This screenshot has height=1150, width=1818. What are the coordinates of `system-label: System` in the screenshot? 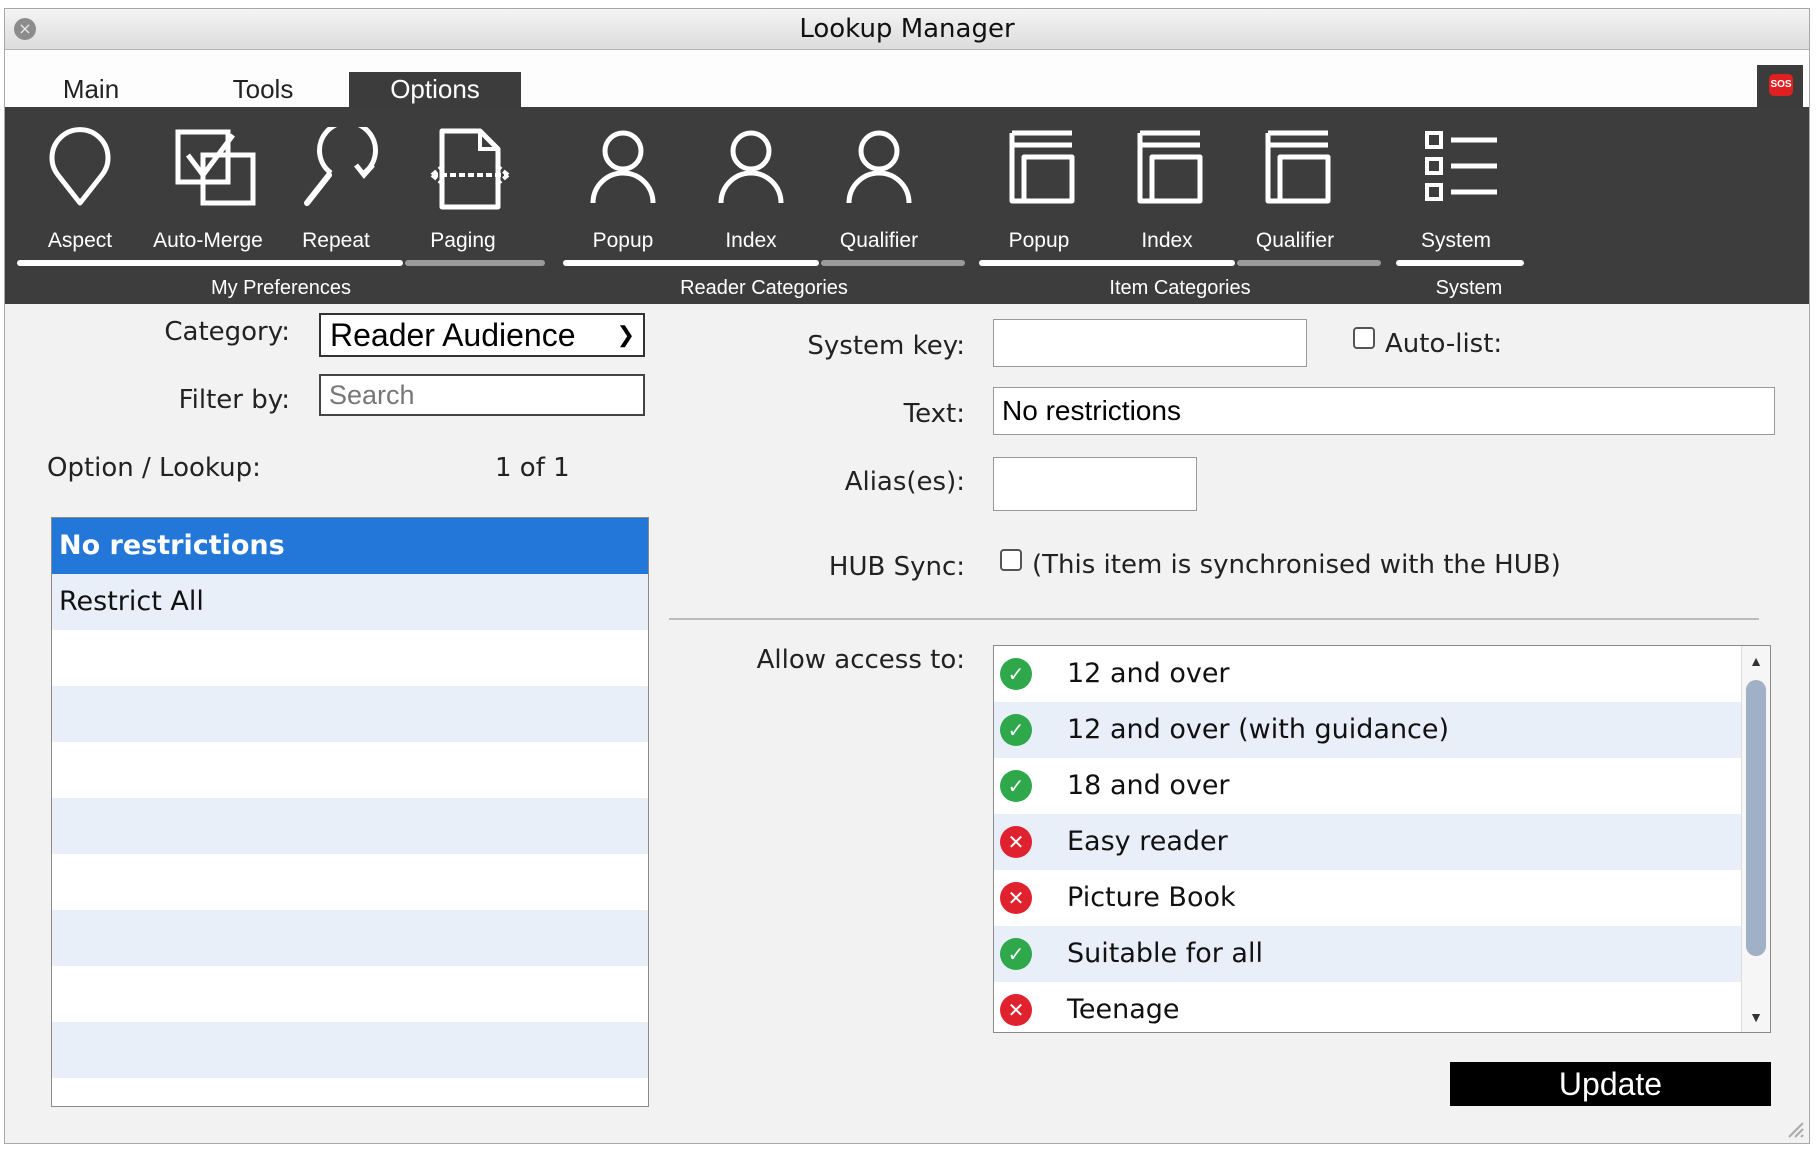 It's located at (1455, 240).